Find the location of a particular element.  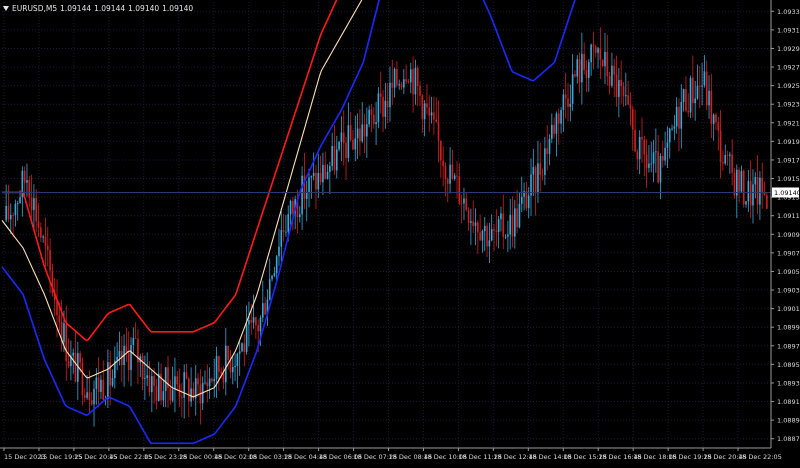

symbol-label: EURUSD,M5 is located at coordinates (35, 8).